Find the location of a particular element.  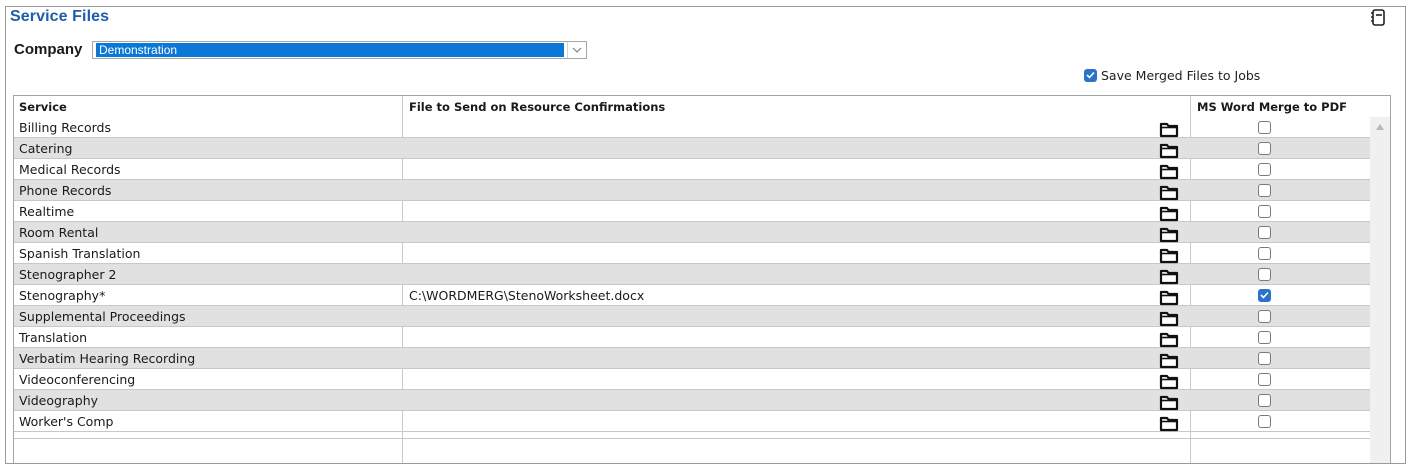

column-header-pdf: MS Word Merge to PDF is located at coordinates (1272, 107).